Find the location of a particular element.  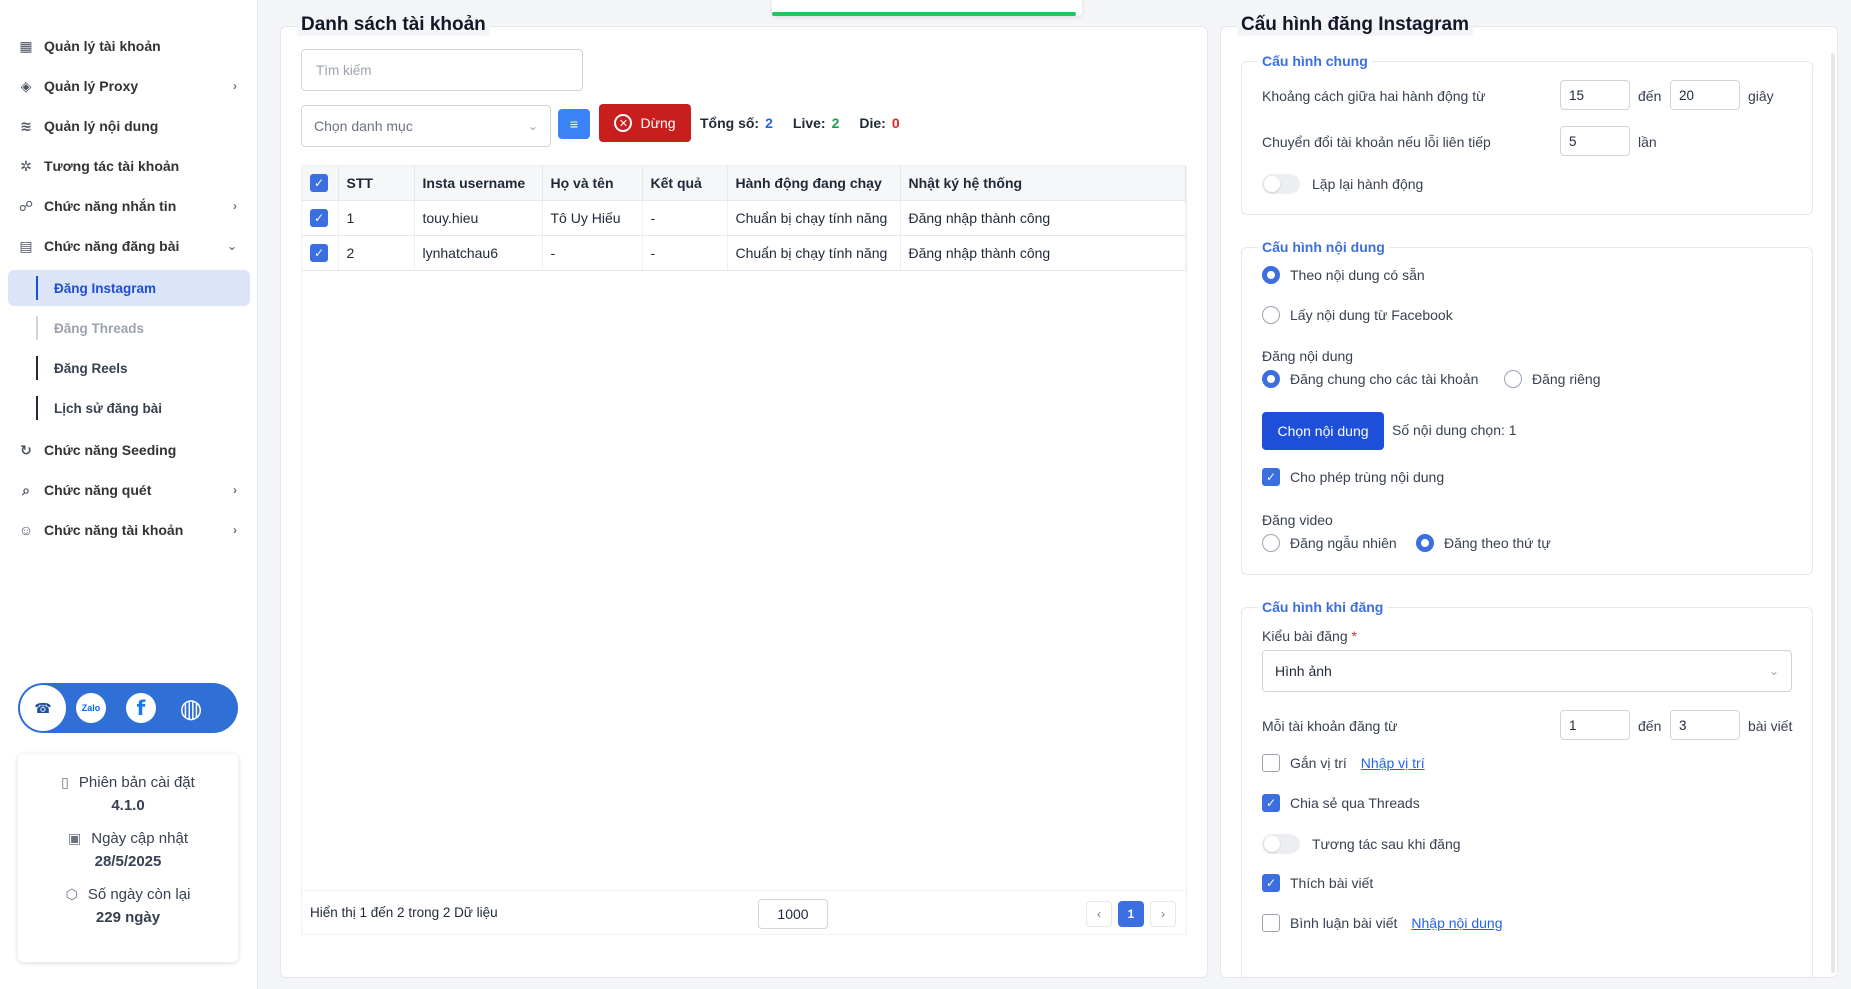

chat-icon: ☍ is located at coordinates (26, 206).